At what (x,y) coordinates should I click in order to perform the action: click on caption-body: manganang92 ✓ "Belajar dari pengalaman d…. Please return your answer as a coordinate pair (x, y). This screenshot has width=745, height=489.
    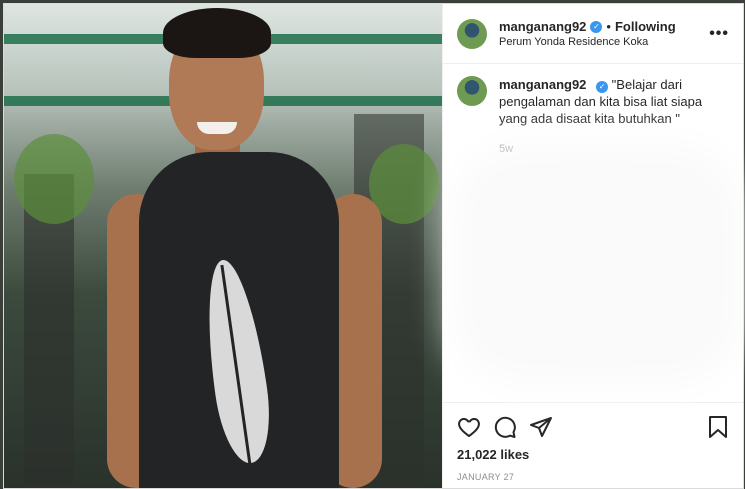
    Looking at the image, I should click on (614, 101).